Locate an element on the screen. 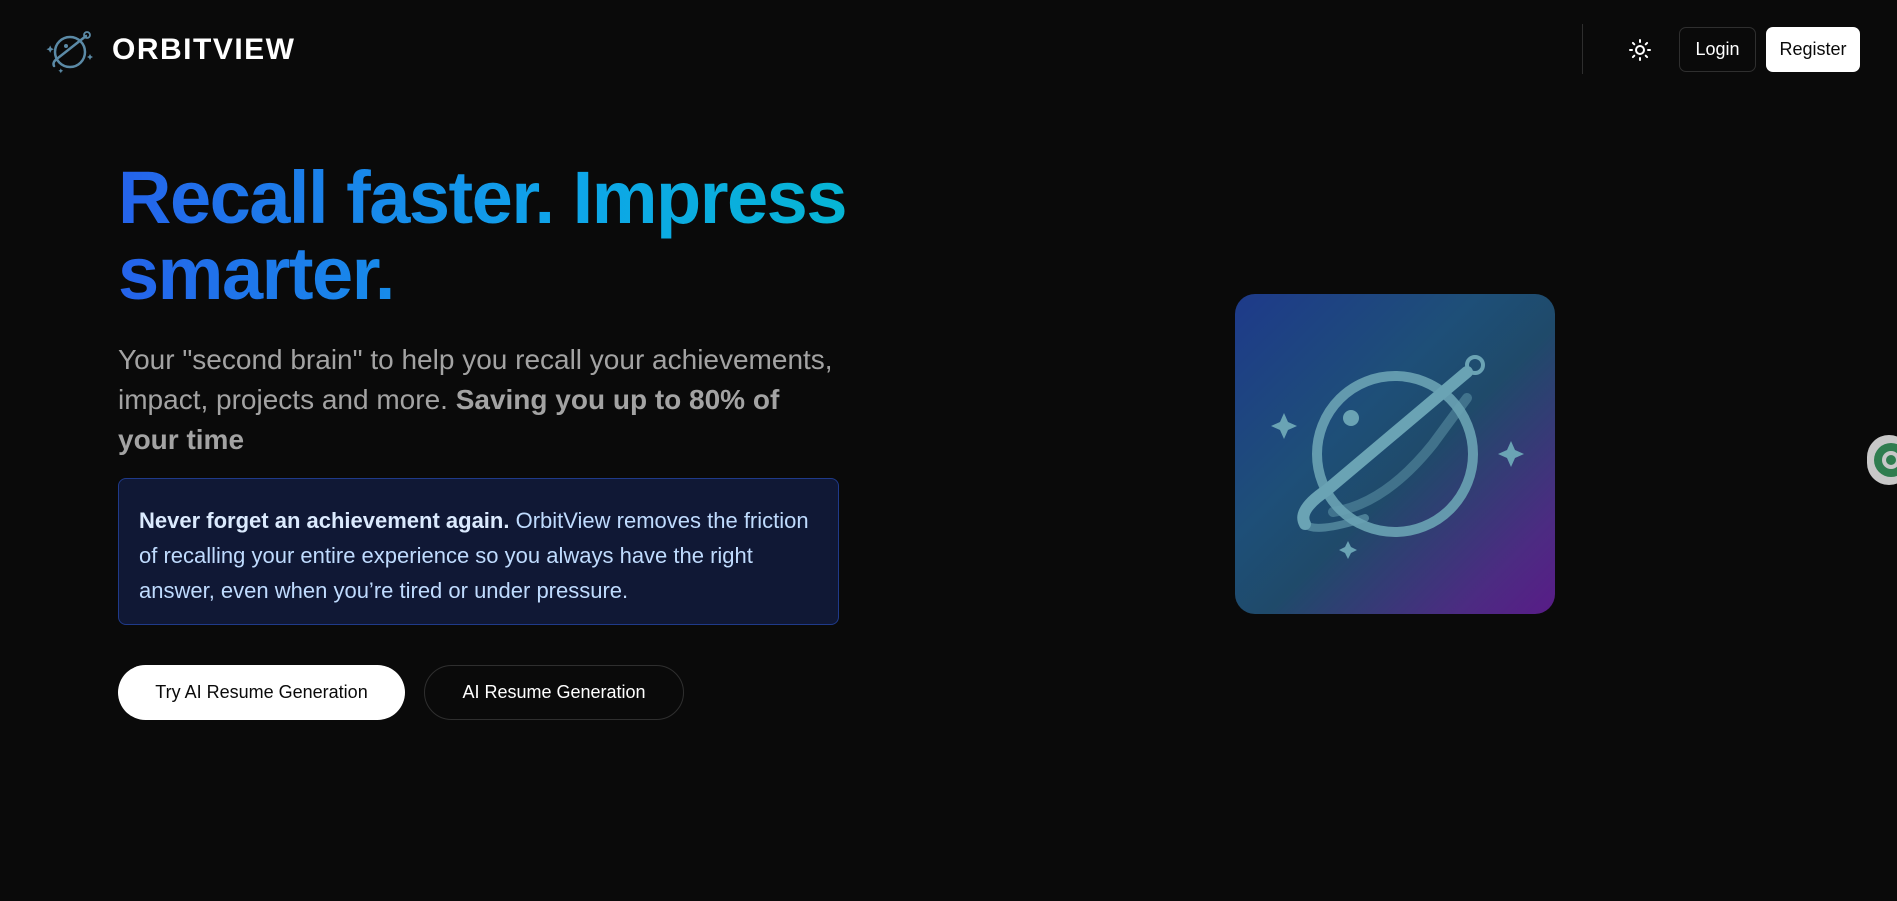 This screenshot has width=1897, height=901. planet-icon is located at coordinates (1397, 457).